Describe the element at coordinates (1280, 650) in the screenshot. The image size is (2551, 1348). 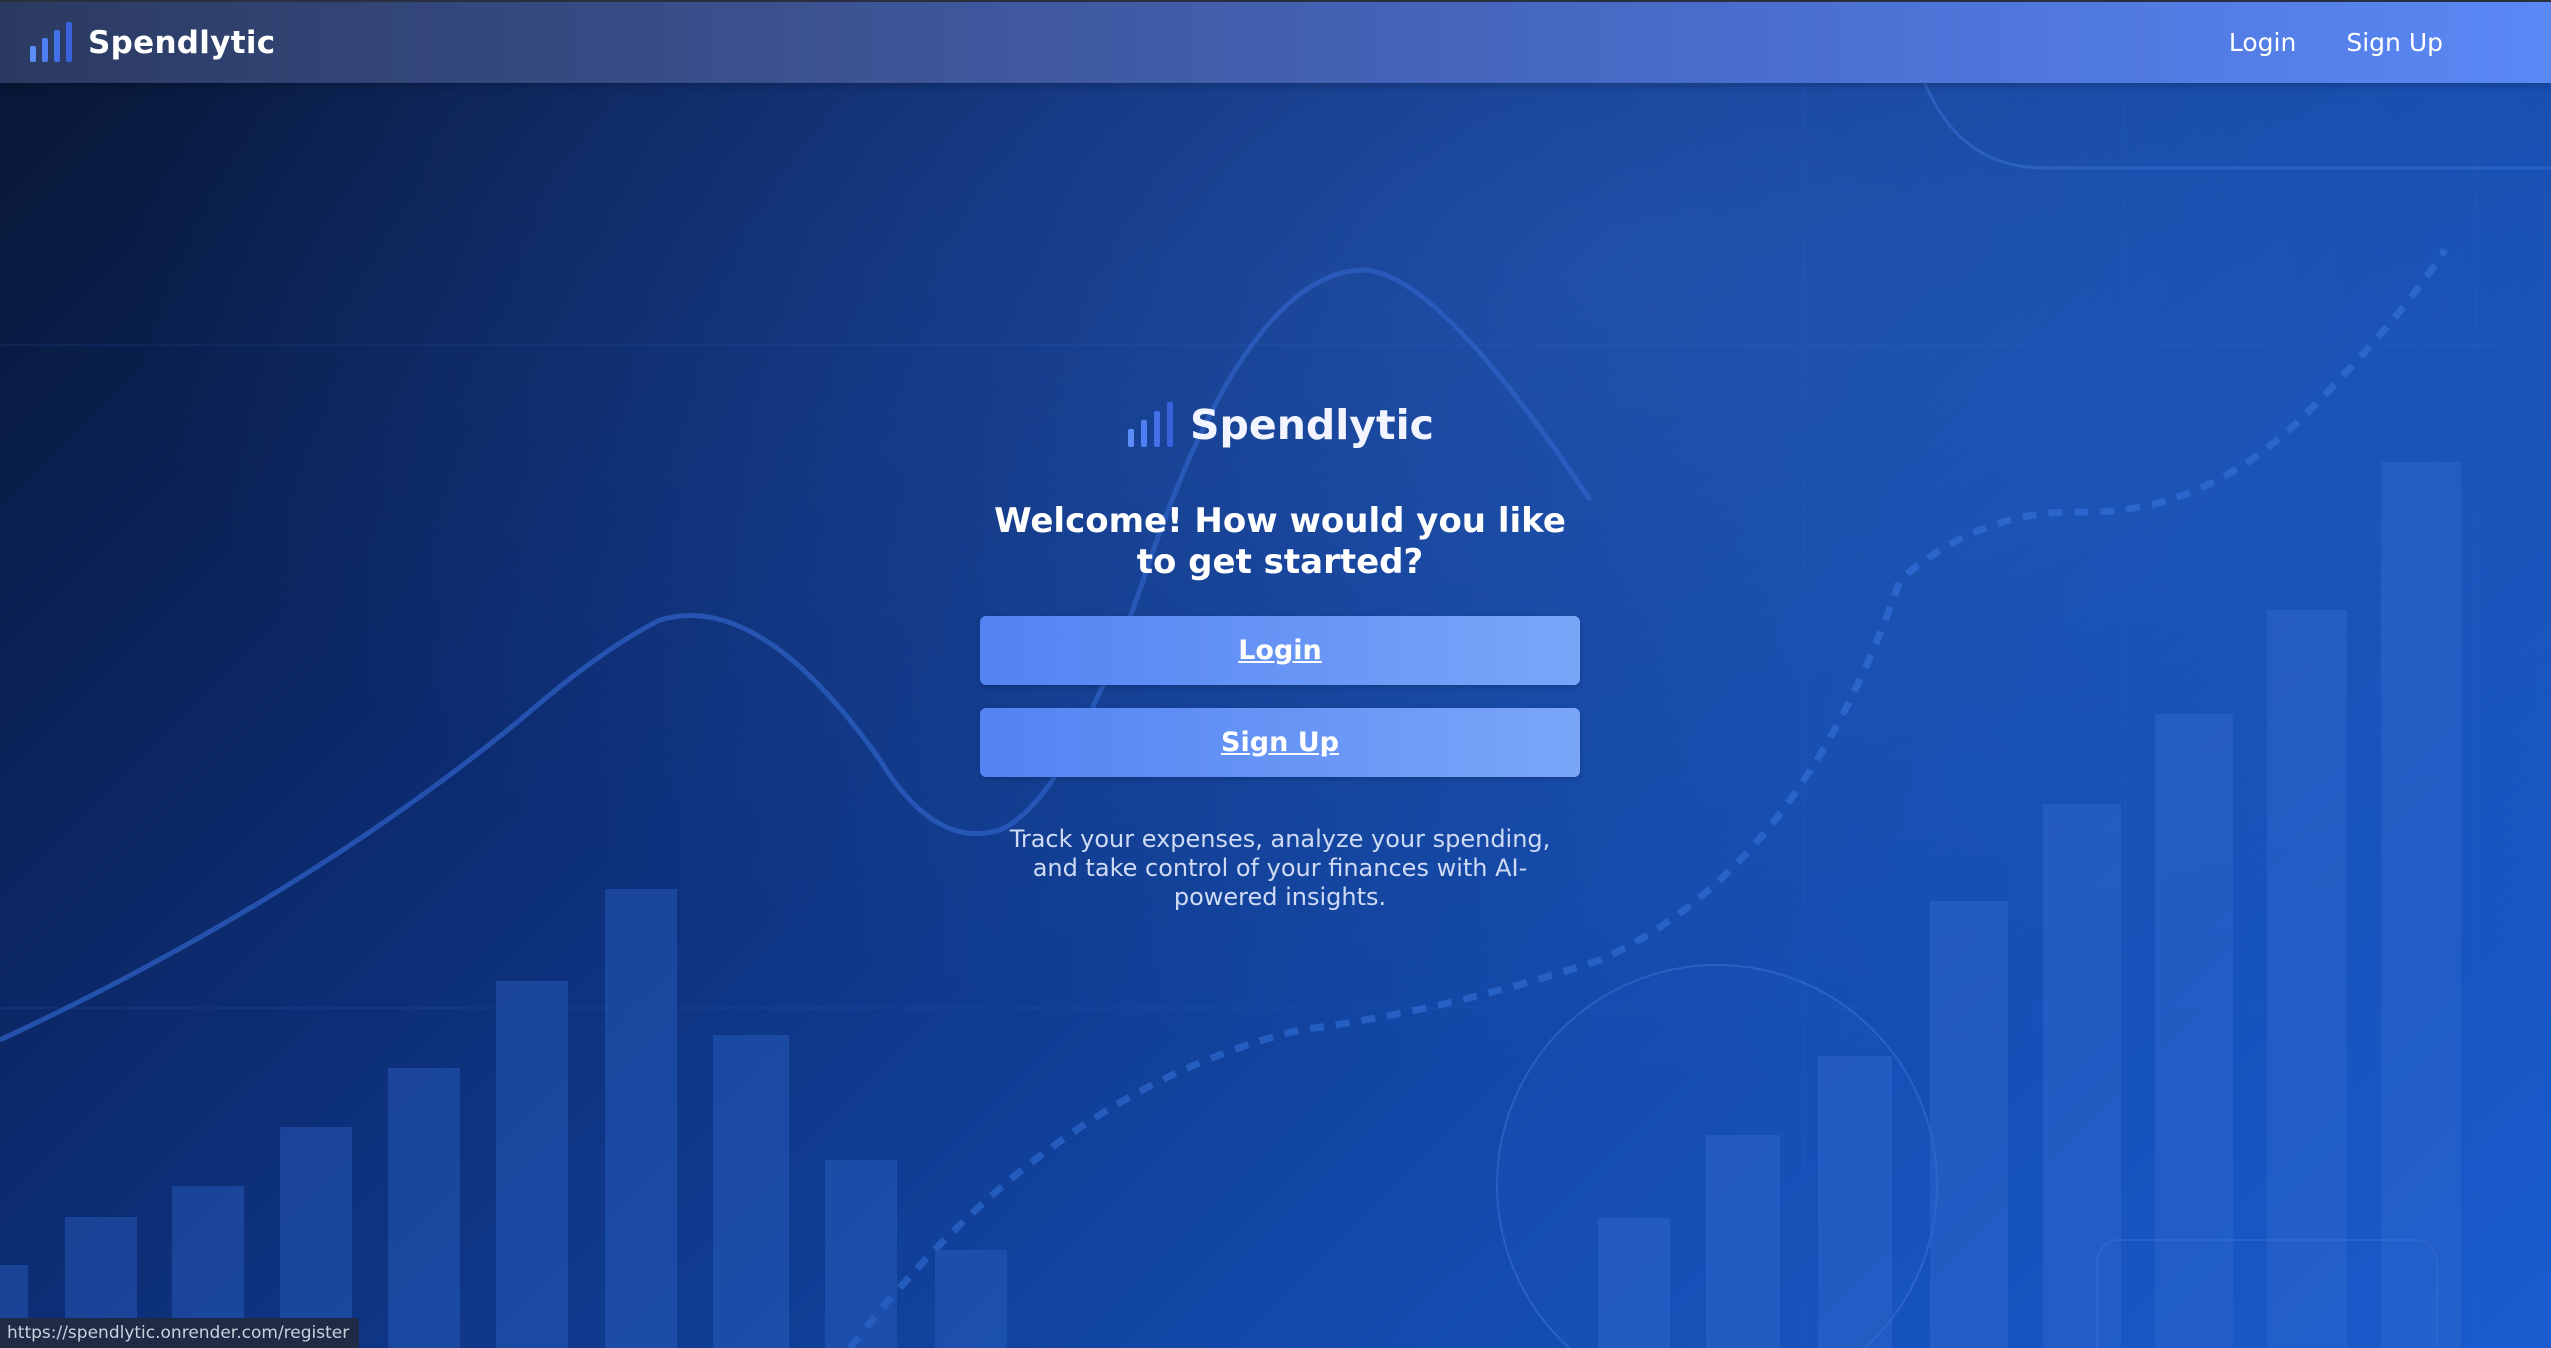
I see `login-button: Login` at that location.